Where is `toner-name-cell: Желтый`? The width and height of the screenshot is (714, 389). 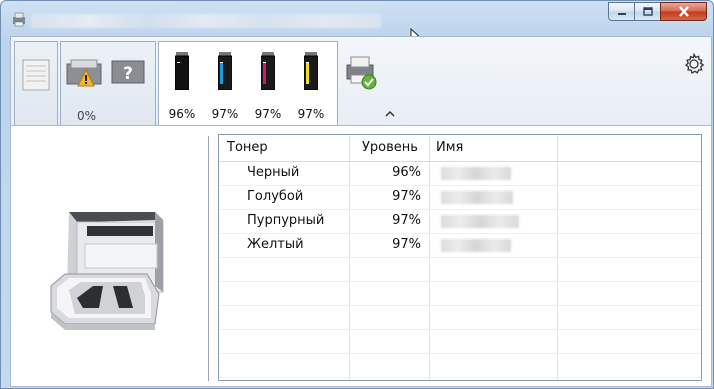 toner-name-cell: Желтый is located at coordinates (275, 244).